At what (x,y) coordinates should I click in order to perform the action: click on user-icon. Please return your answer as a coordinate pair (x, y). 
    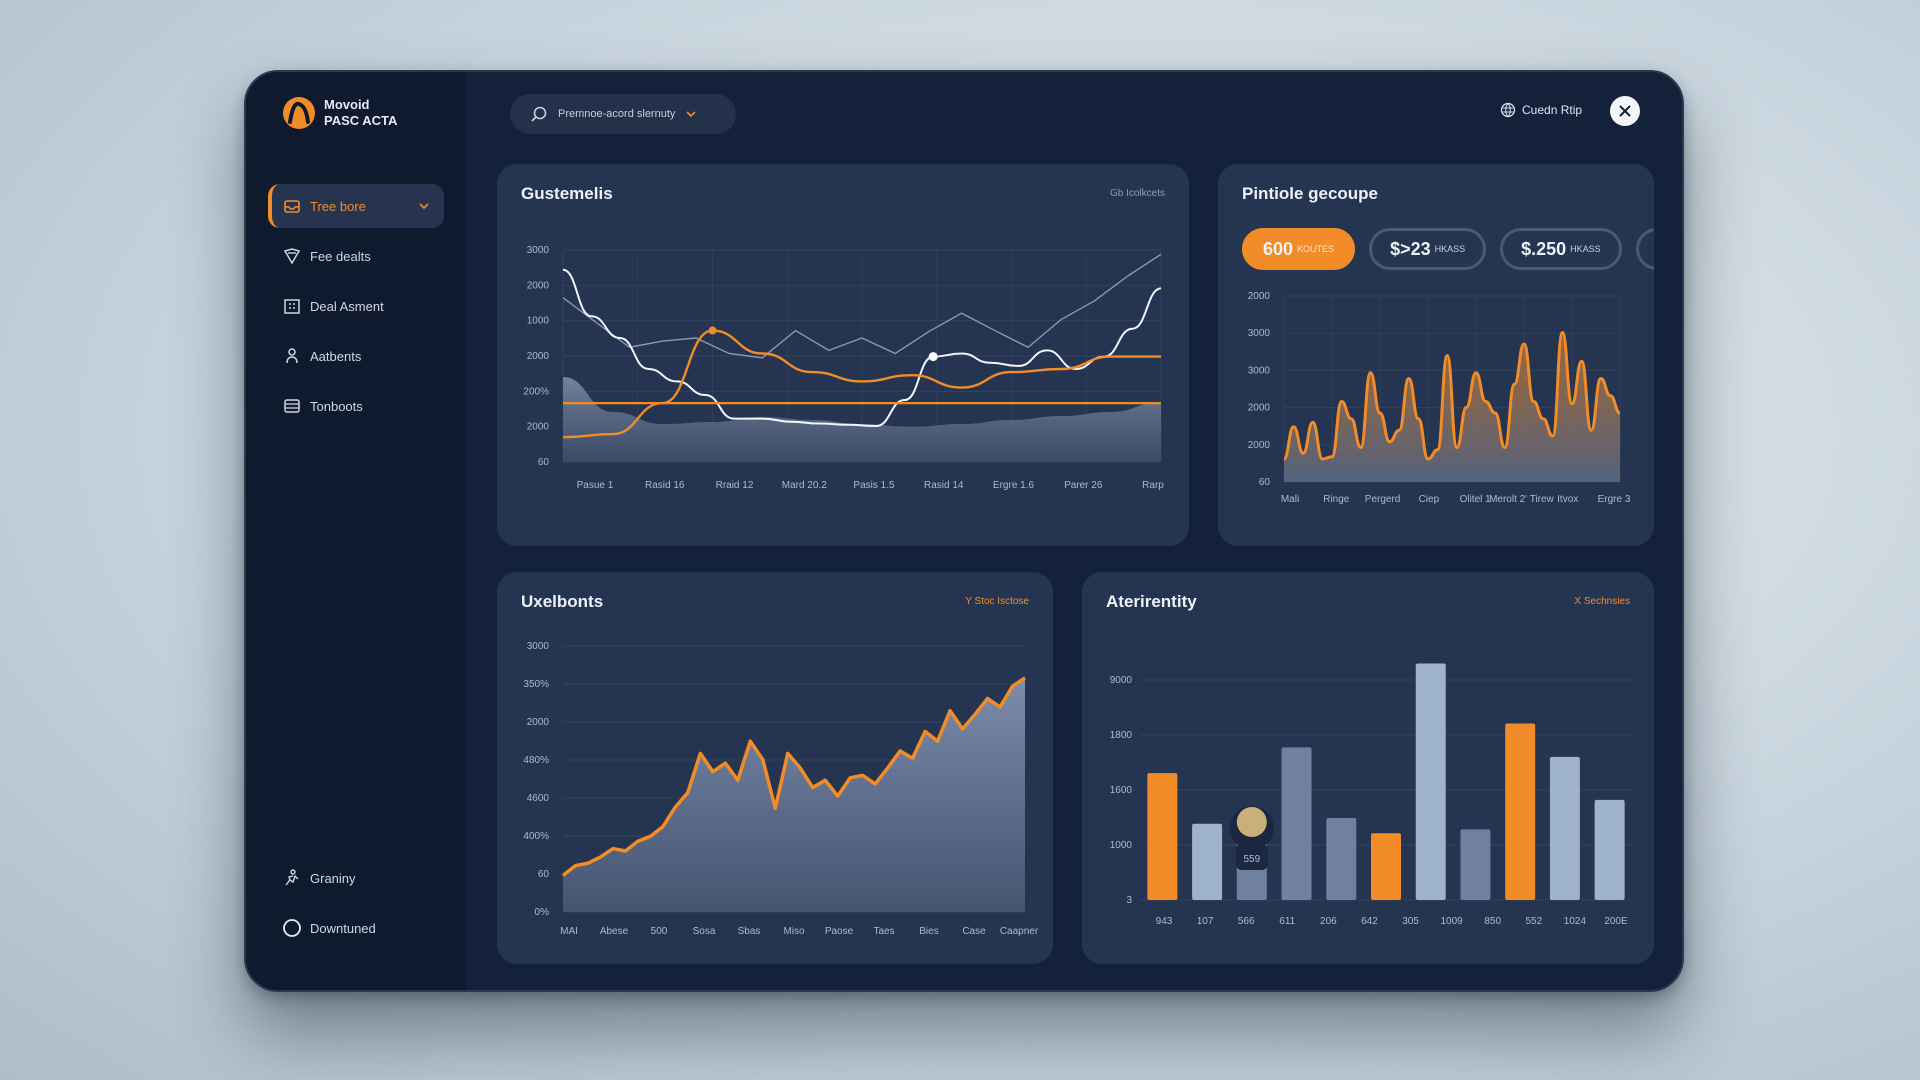
    Looking at the image, I should click on (292, 356).